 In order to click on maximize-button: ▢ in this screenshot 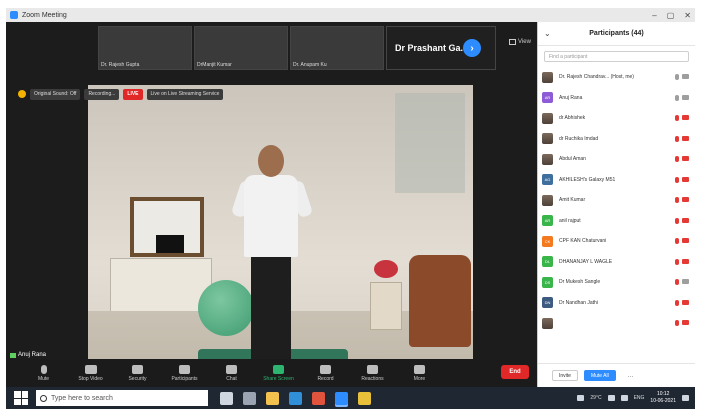, I will do `click(671, 15)`.